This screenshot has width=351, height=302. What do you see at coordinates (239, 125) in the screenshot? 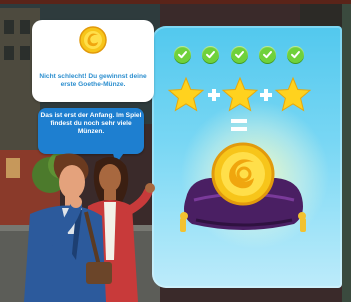
I see `equals-icon` at bounding box center [239, 125].